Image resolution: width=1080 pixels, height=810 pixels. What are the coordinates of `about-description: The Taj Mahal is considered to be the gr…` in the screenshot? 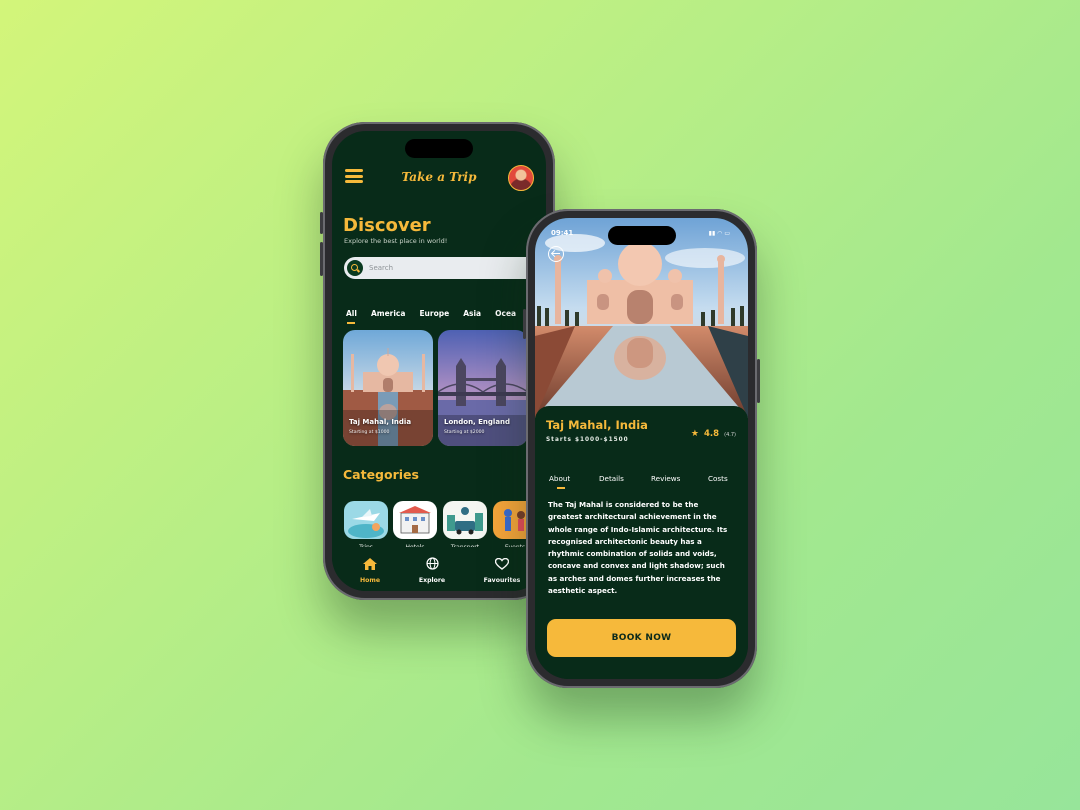 It's located at (638, 548).